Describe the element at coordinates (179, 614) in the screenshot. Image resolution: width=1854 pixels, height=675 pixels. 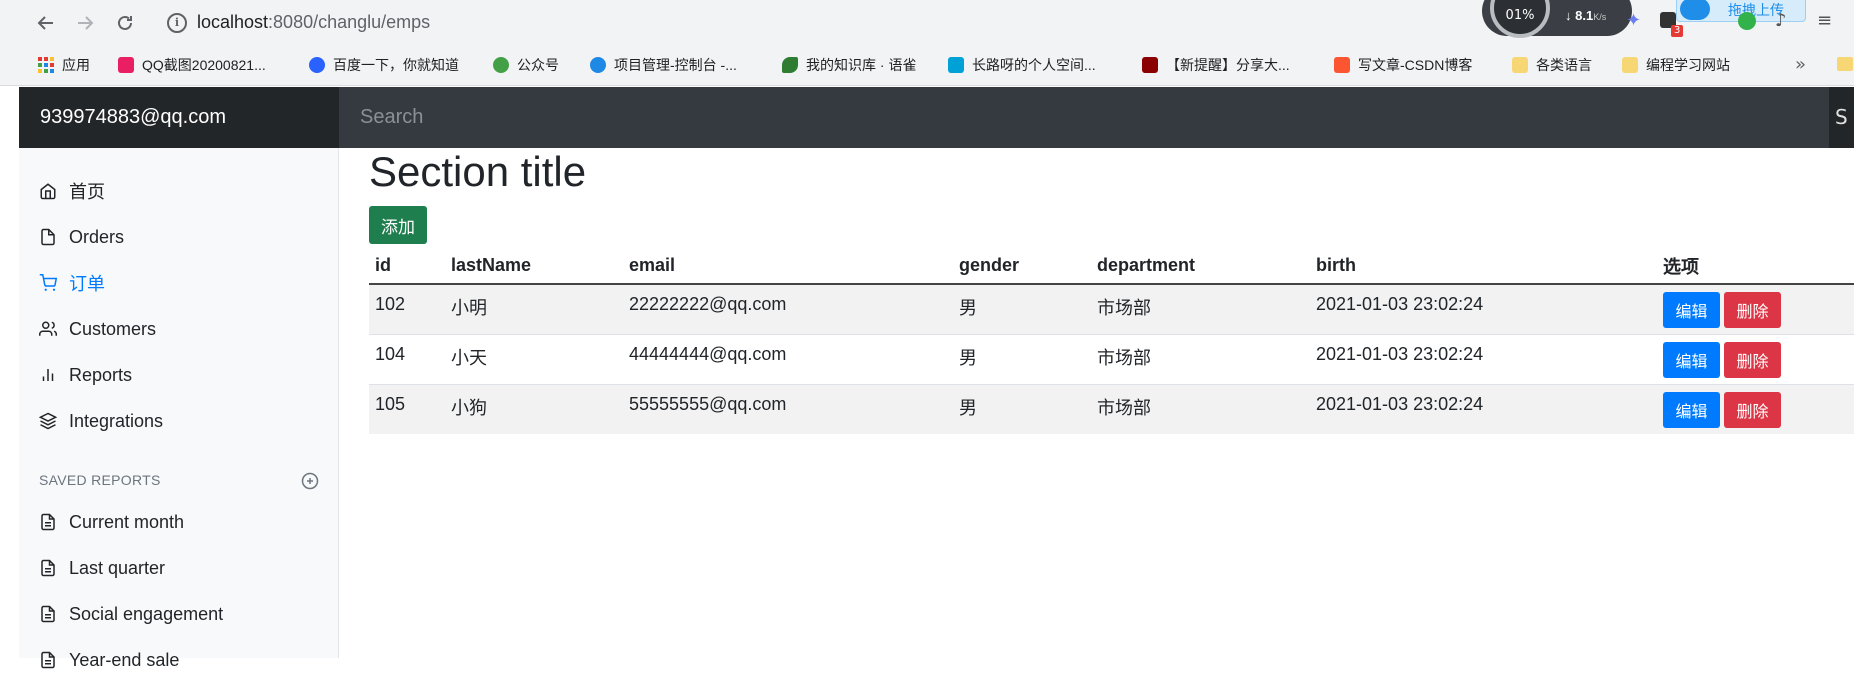
I see `sidebar-item-social-engagement: Social engagement` at that location.